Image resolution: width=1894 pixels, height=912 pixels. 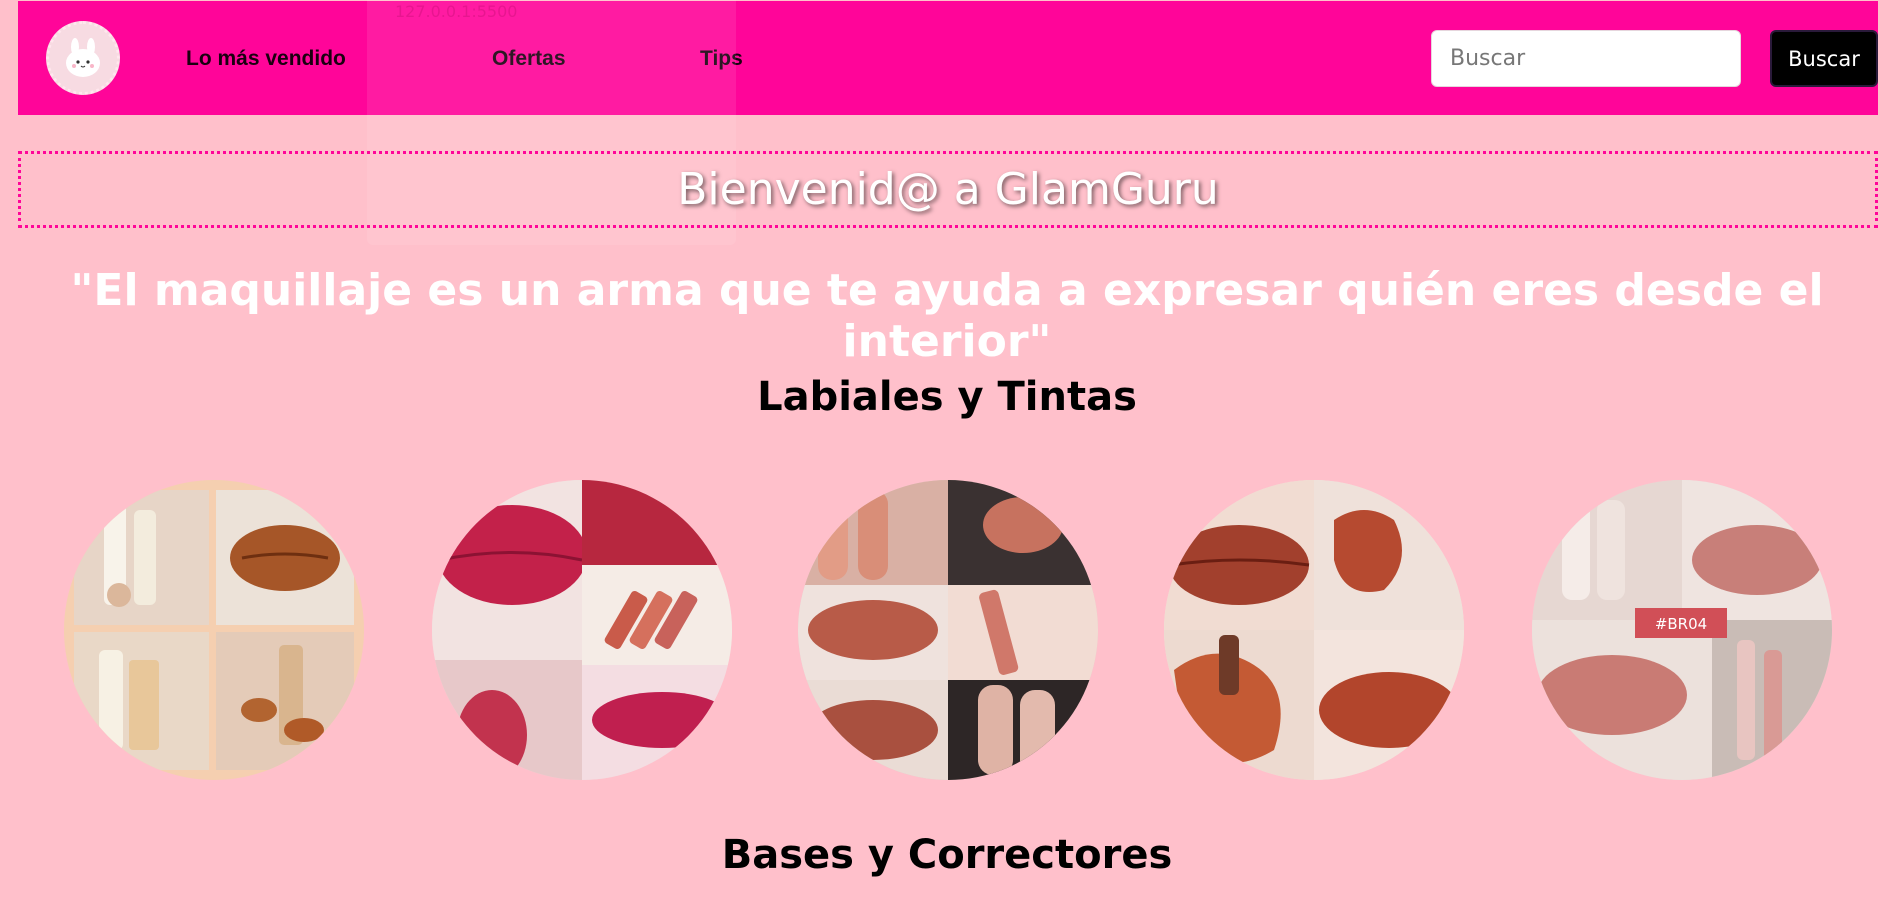 I want to click on product-image-5: #BR04, so click(x=1682, y=630).